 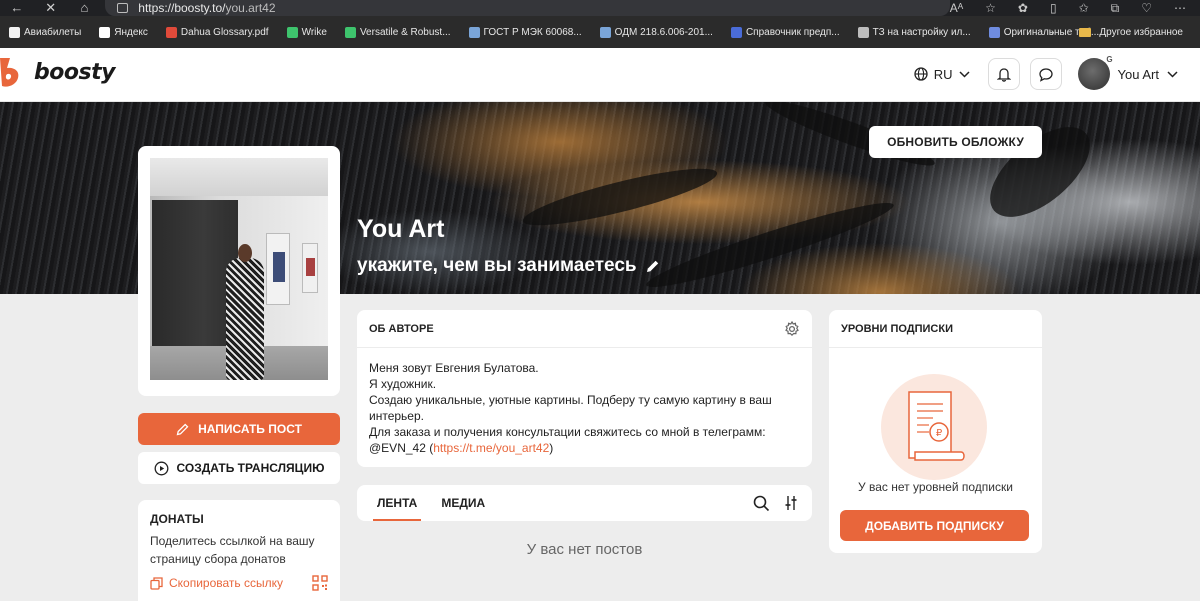 What do you see at coordinates (9, 72) in the screenshot?
I see `boosty-logo-icon` at bounding box center [9, 72].